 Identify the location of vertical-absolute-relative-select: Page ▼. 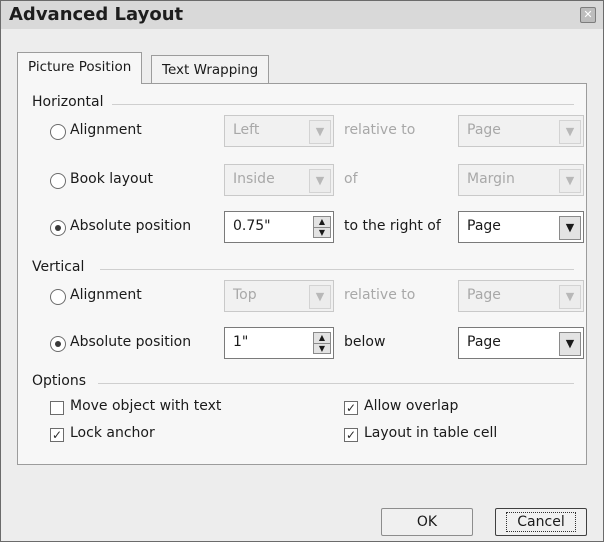
(521, 343).